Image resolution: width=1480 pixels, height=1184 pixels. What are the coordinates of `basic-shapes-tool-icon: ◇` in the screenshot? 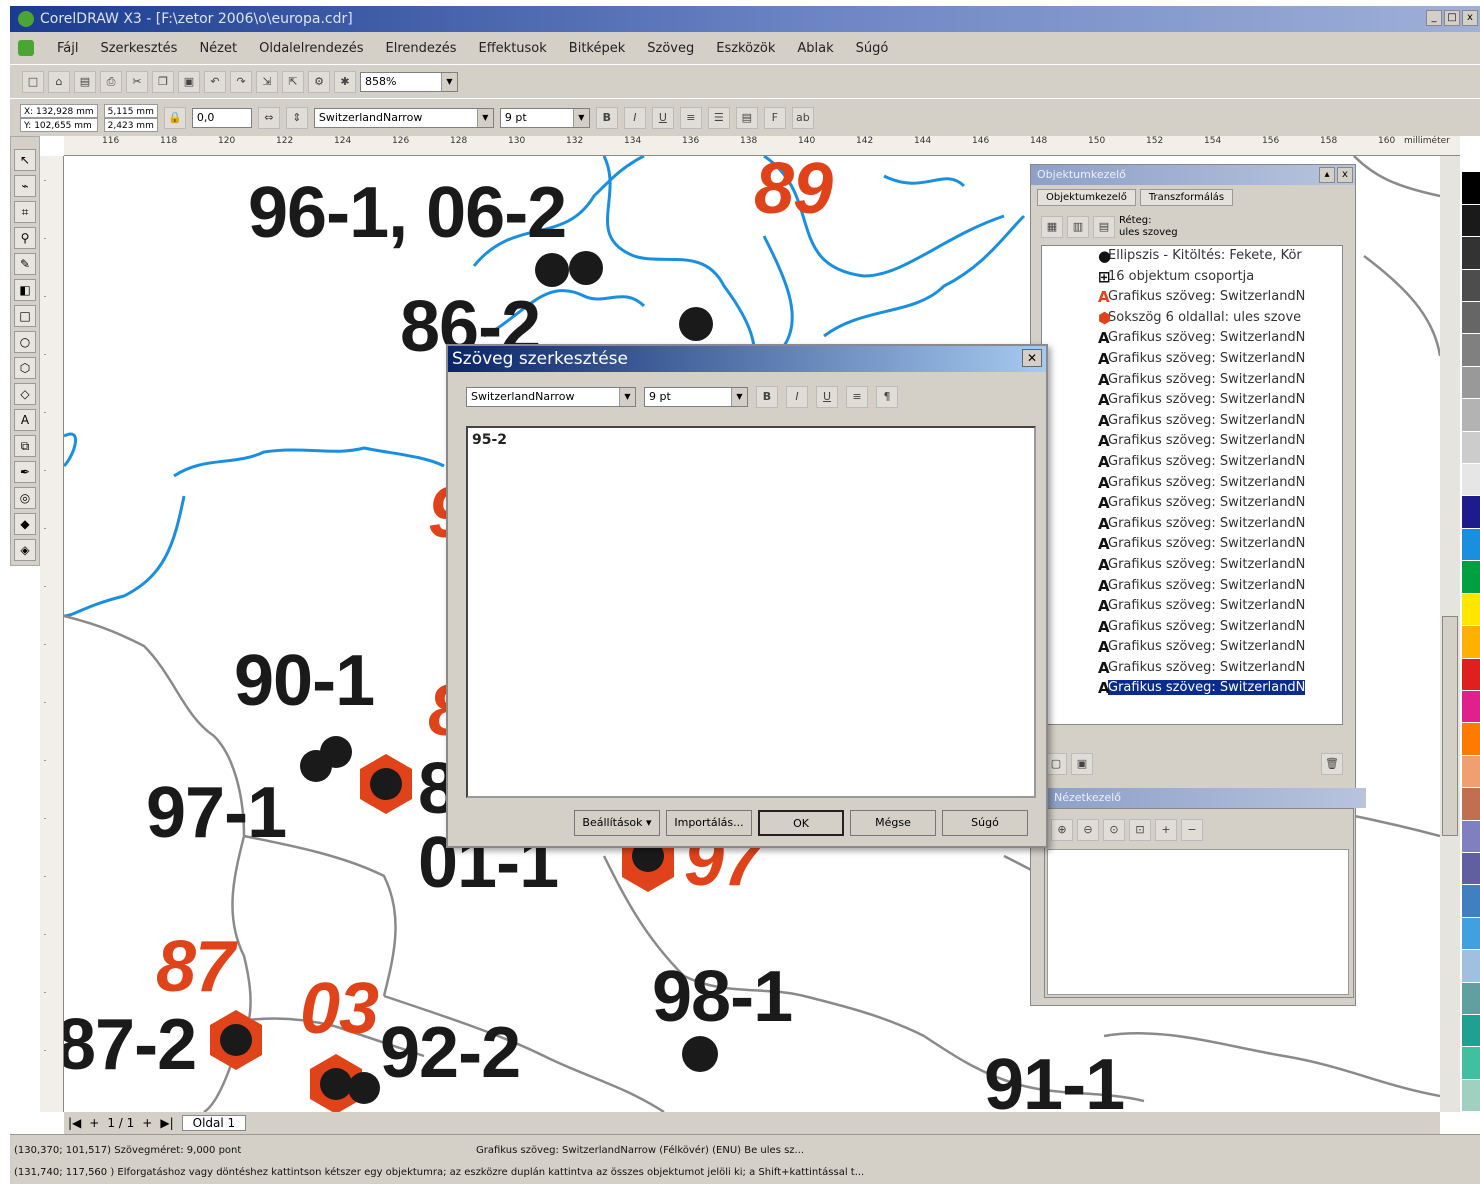 It's located at (25, 394).